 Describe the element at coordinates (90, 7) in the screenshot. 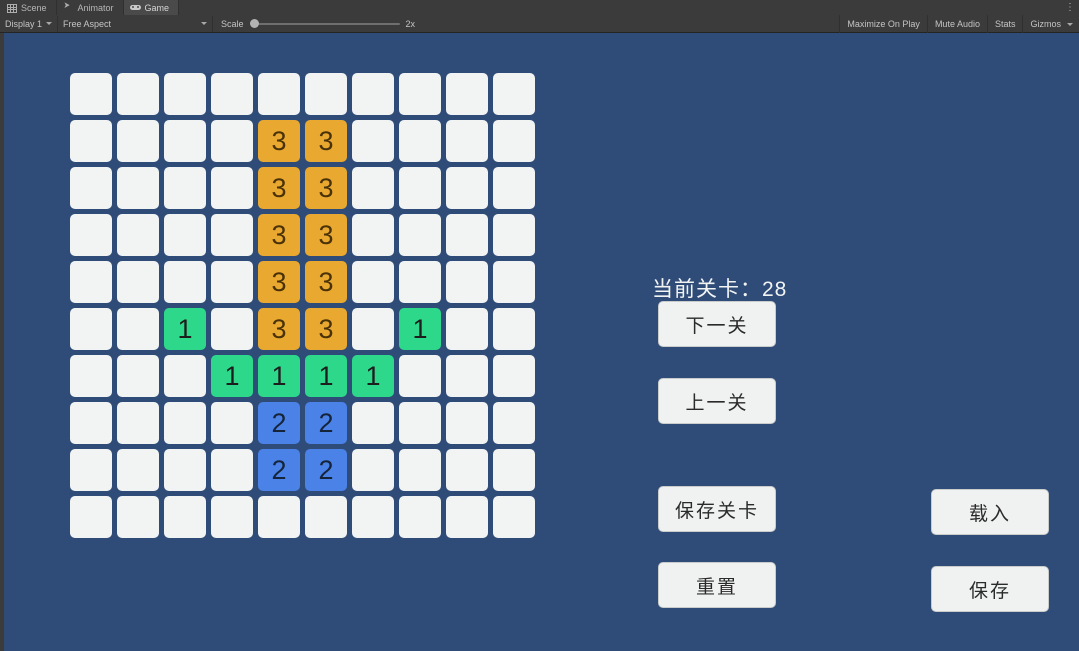

I see `tab-animator: Animator` at that location.